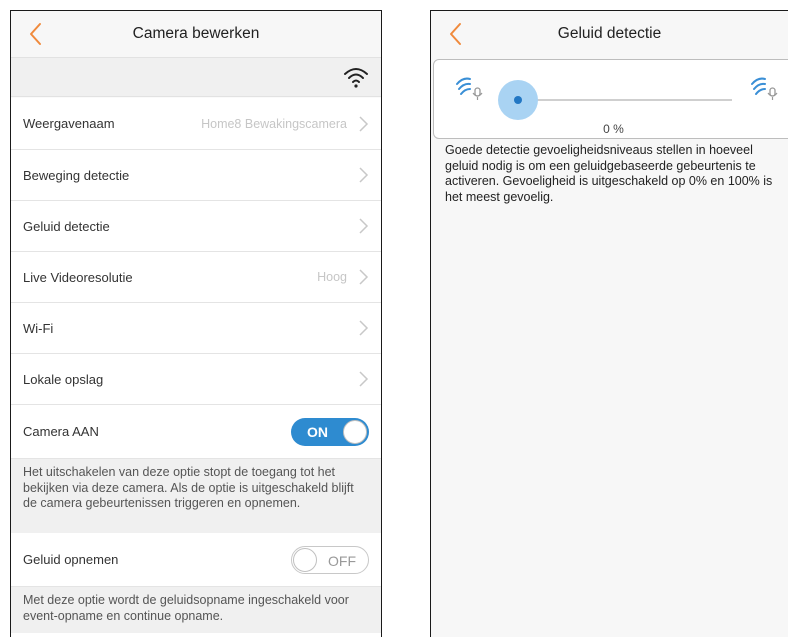 The height and width of the screenshot is (637, 788). What do you see at coordinates (469, 88) in the screenshot?
I see `sound-mic-low-icon` at bounding box center [469, 88].